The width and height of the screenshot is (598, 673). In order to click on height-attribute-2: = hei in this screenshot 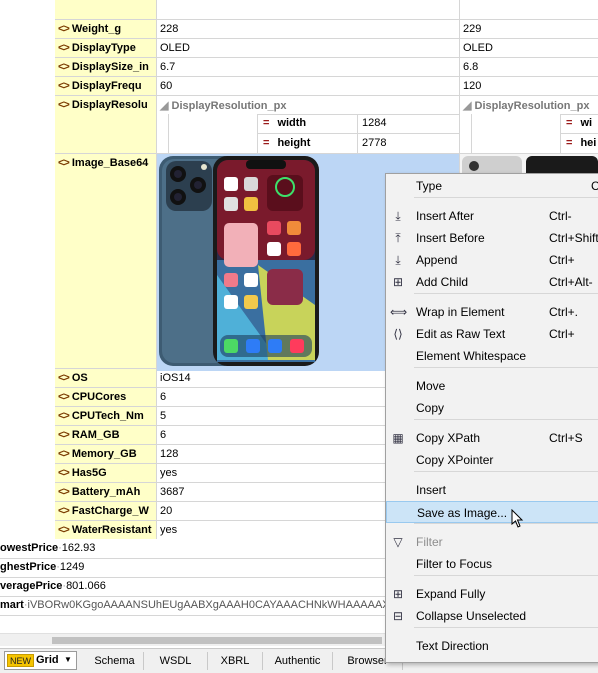, I will do `click(581, 143)`.